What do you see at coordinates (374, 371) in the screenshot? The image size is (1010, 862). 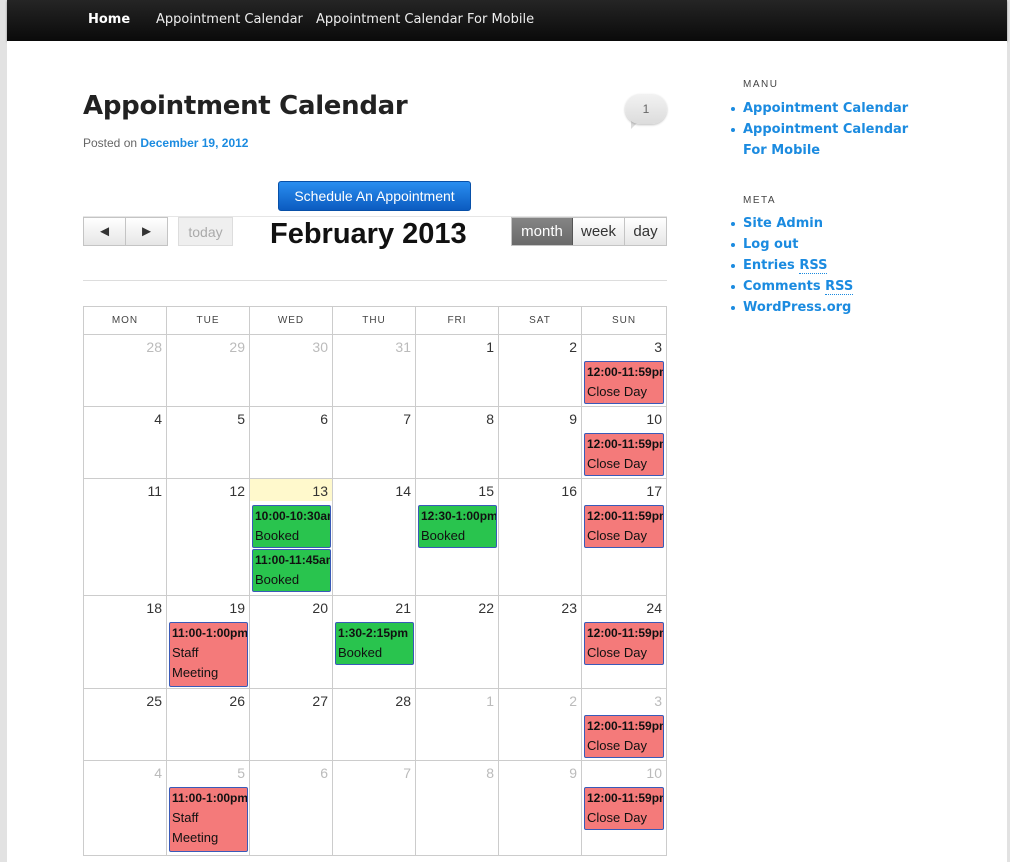 I see `calendar-day-cell: 31` at bounding box center [374, 371].